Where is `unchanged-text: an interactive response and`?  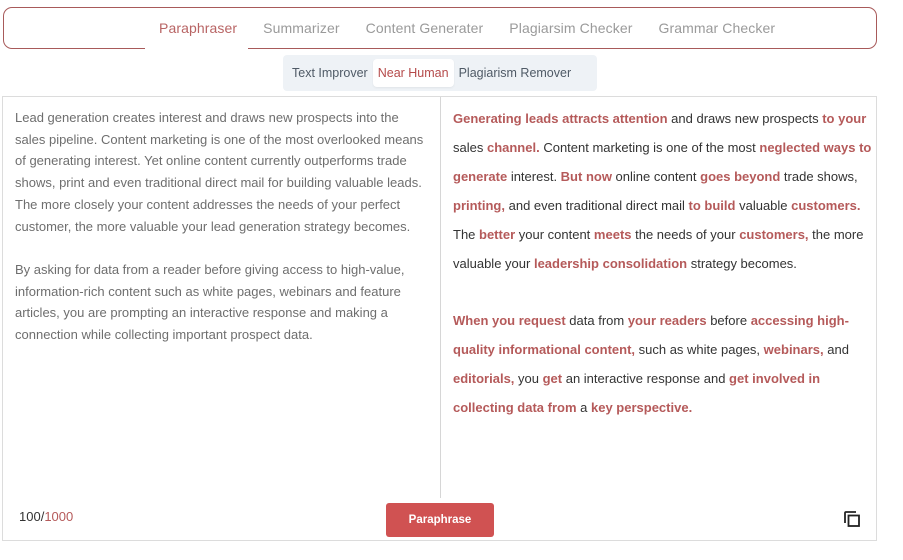 unchanged-text: an interactive response and is located at coordinates (646, 379).